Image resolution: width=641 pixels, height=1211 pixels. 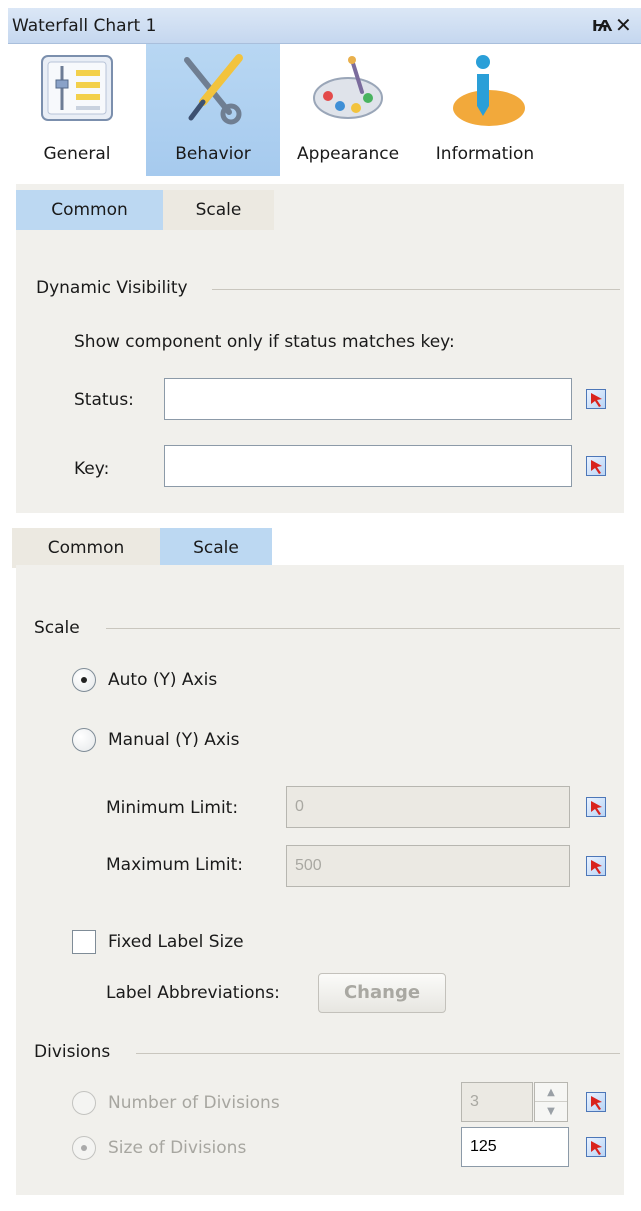 I want to click on divisions-title: Divisions, so click(x=72, y=1052).